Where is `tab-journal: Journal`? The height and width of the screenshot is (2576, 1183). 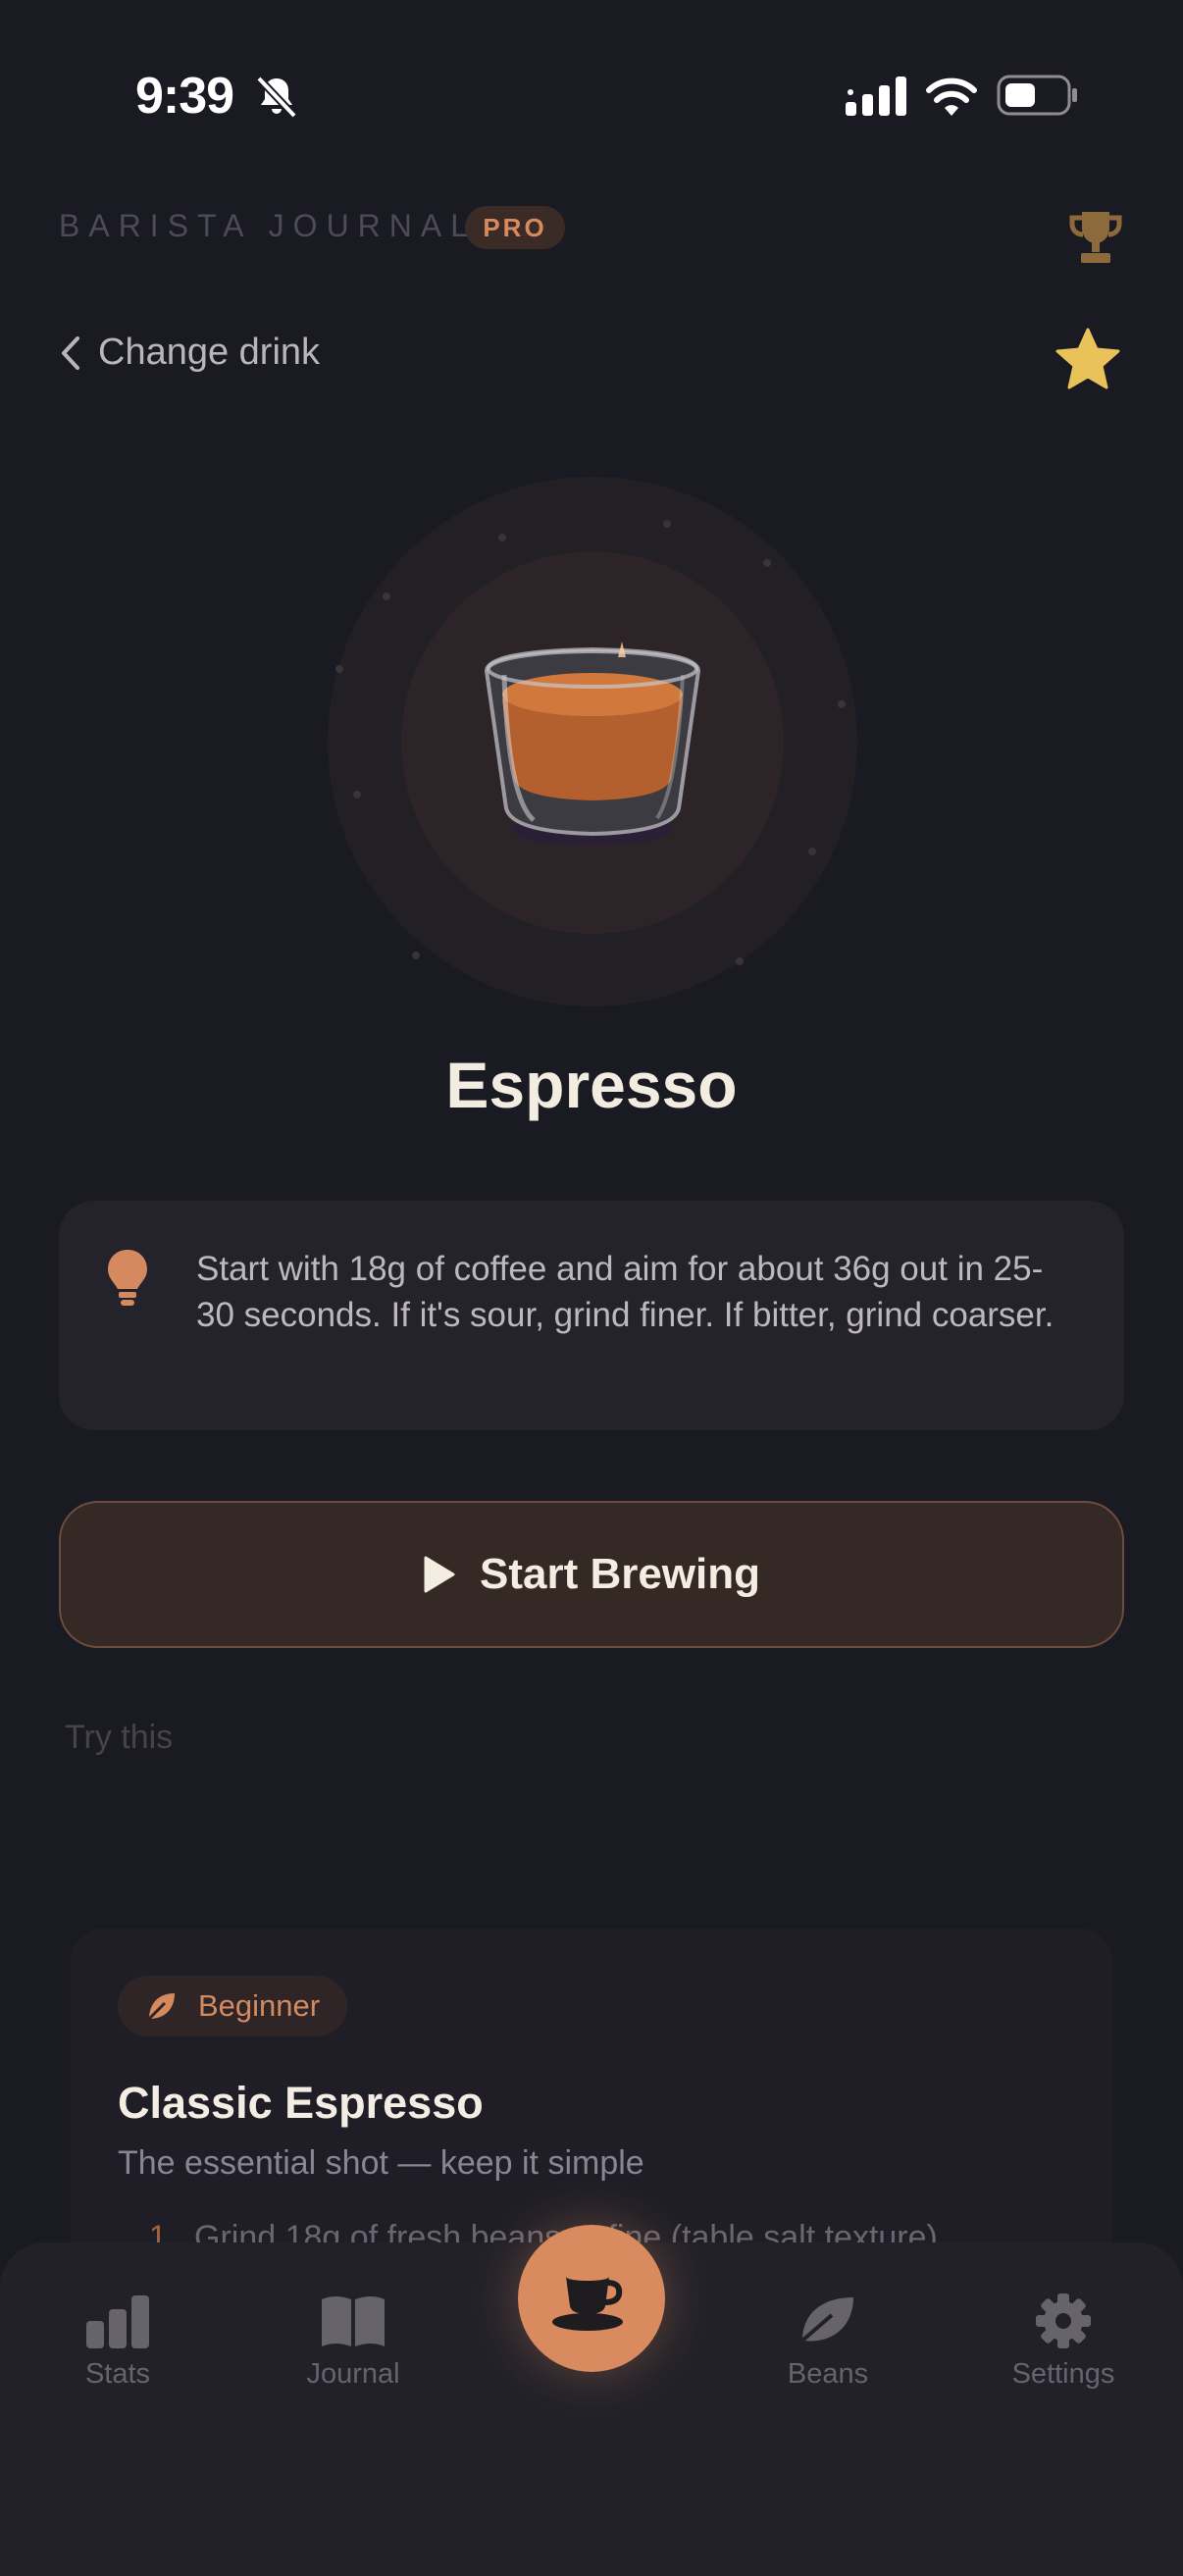 tab-journal: Journal is located at coordinates (353, 2341).